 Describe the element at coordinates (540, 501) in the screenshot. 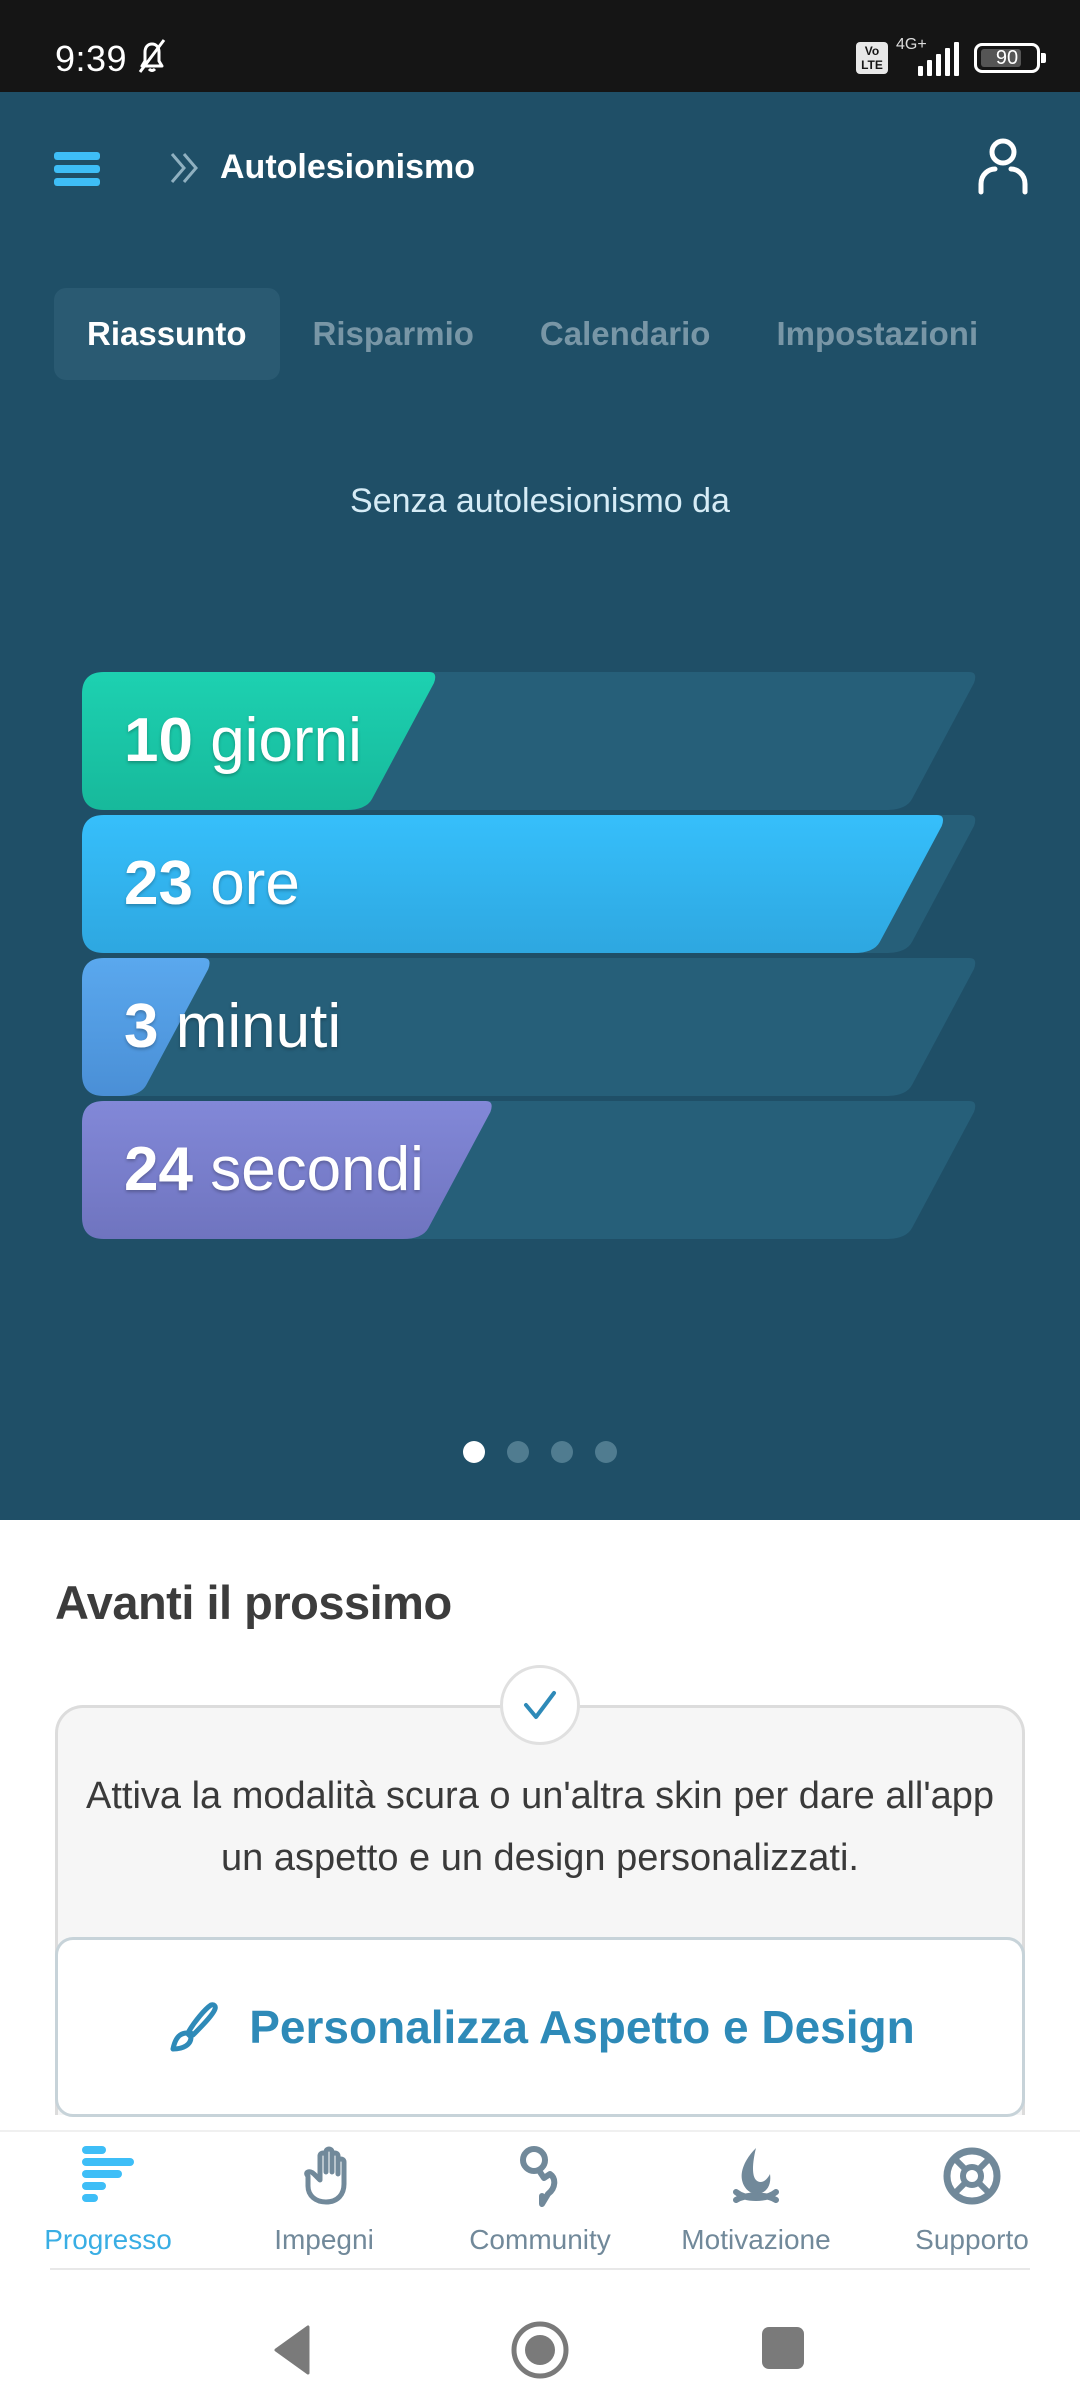

I see `since-label: Senza autolesionismo da` at that location.